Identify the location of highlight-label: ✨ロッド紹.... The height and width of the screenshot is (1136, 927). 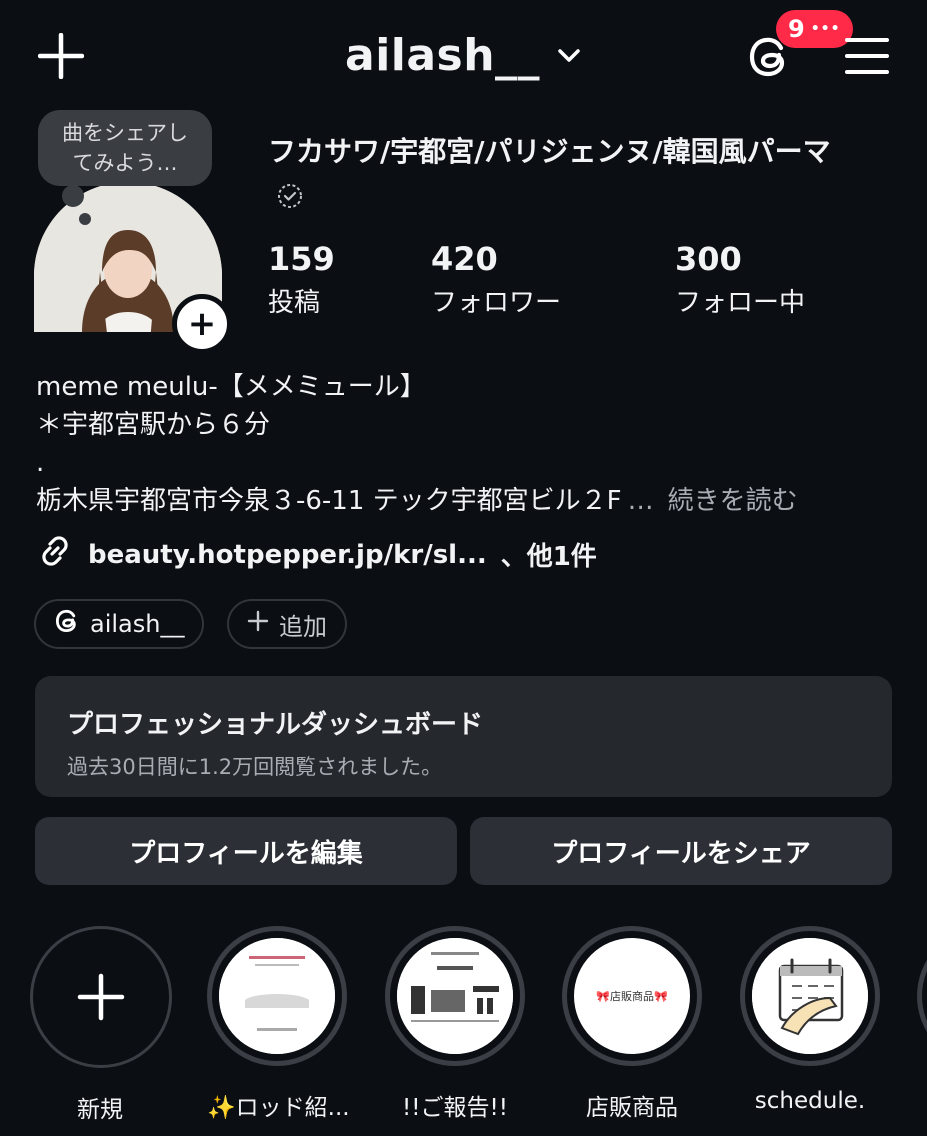
(278, 1108).